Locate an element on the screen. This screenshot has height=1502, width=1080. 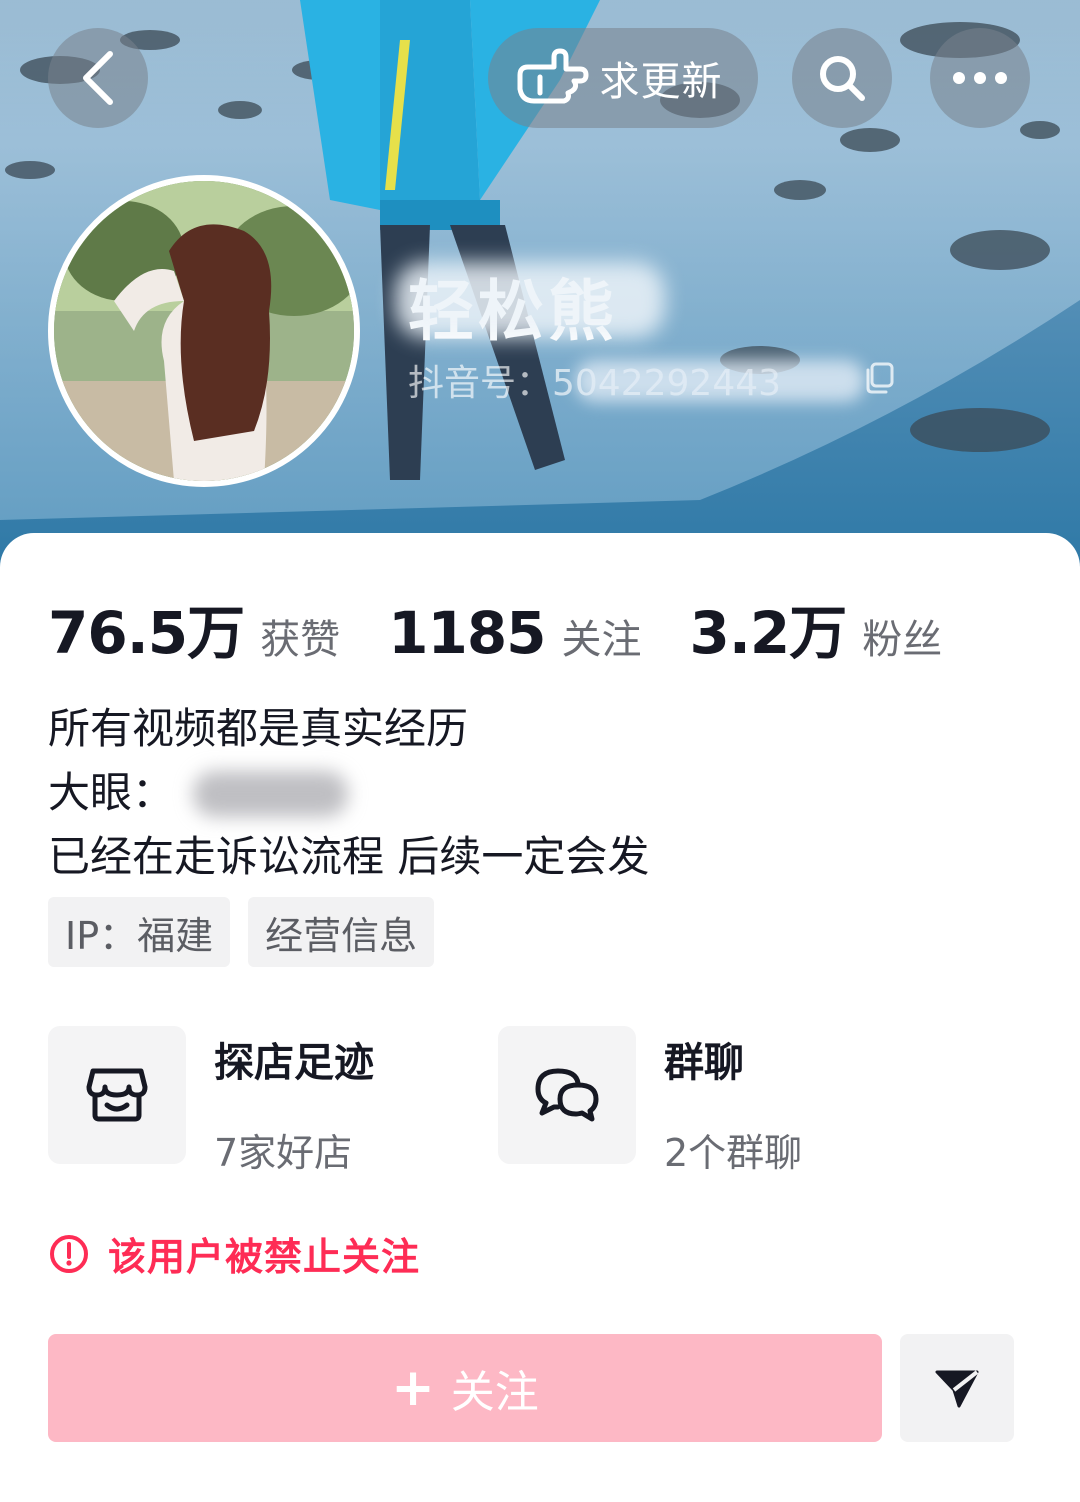
send-message-button is located at coordinates (957, 1388).